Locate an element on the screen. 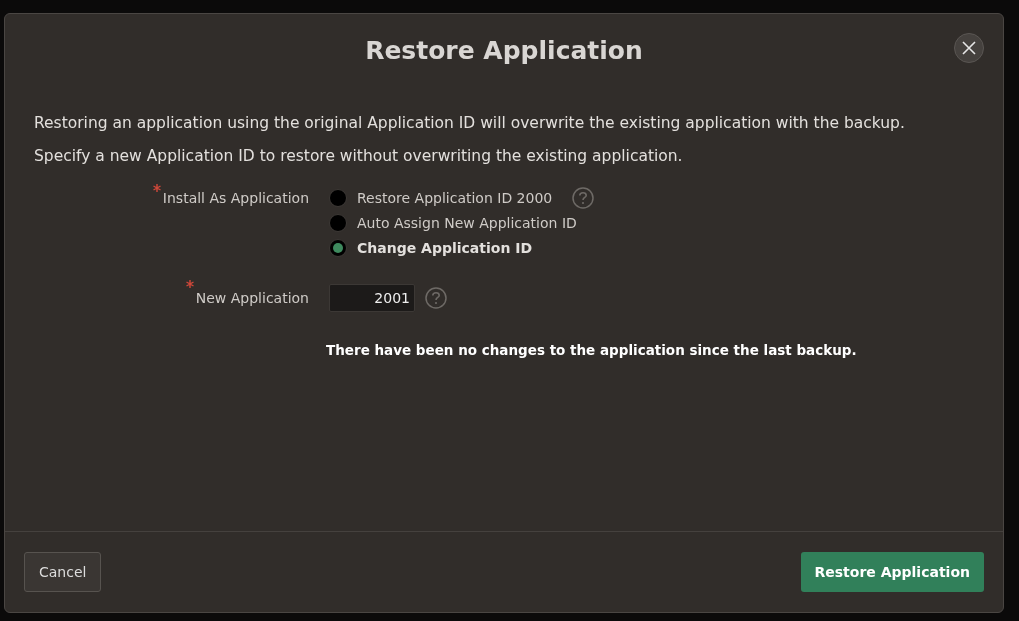 Image resolution: width=1019 pixels, height=621 pixels. dialog-title: Restore Application is located at coordinates (504, 50).